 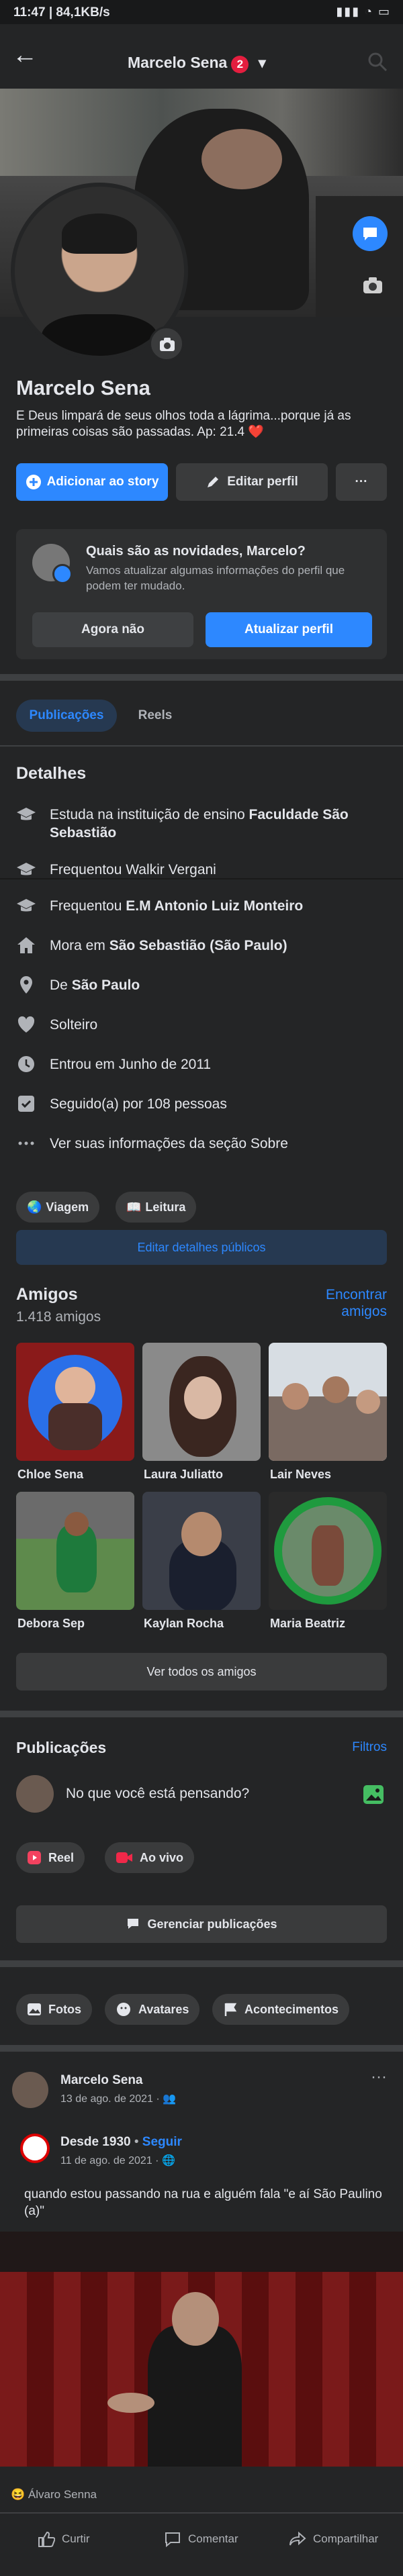 I want to click on top-bar: ← Marcelo Sena 2 ▾, so click(x=201, y=56).